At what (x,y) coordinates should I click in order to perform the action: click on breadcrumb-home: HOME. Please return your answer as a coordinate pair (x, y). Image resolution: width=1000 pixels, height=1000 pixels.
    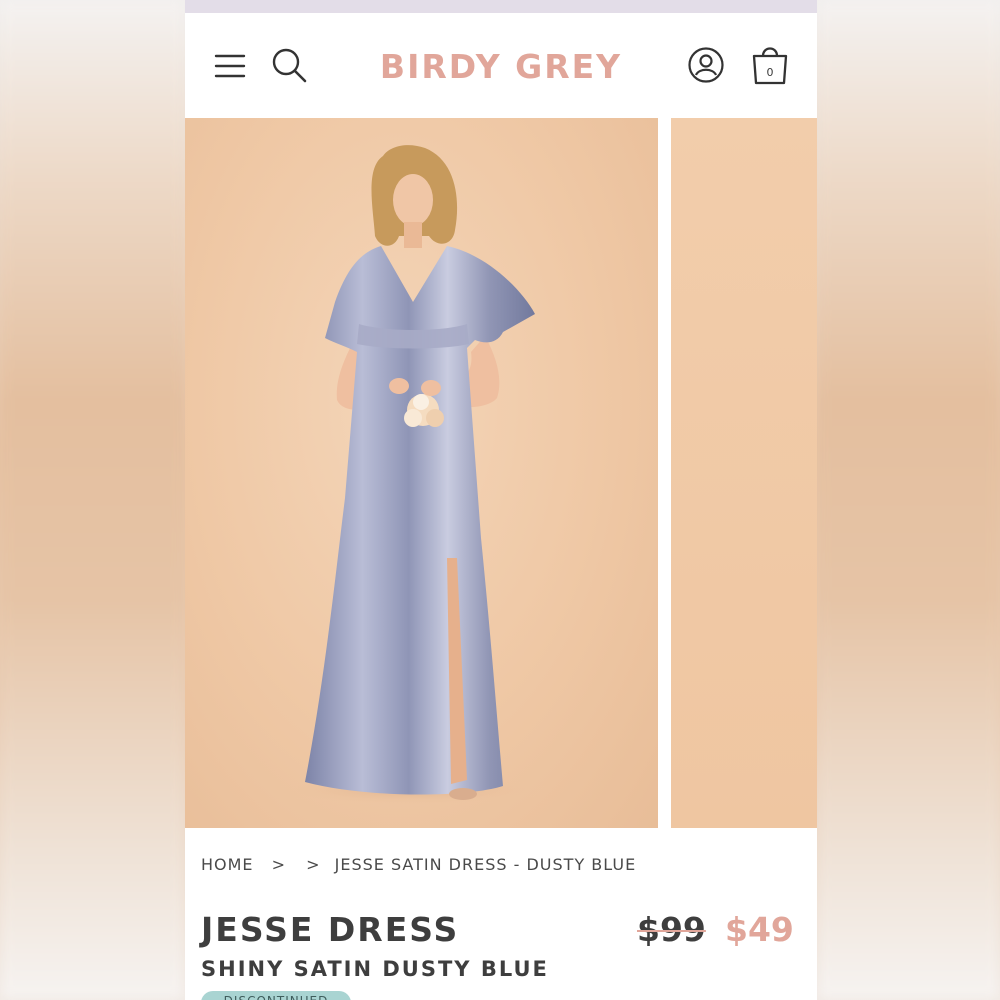
    Looking at the image, I should click on (227, 864).